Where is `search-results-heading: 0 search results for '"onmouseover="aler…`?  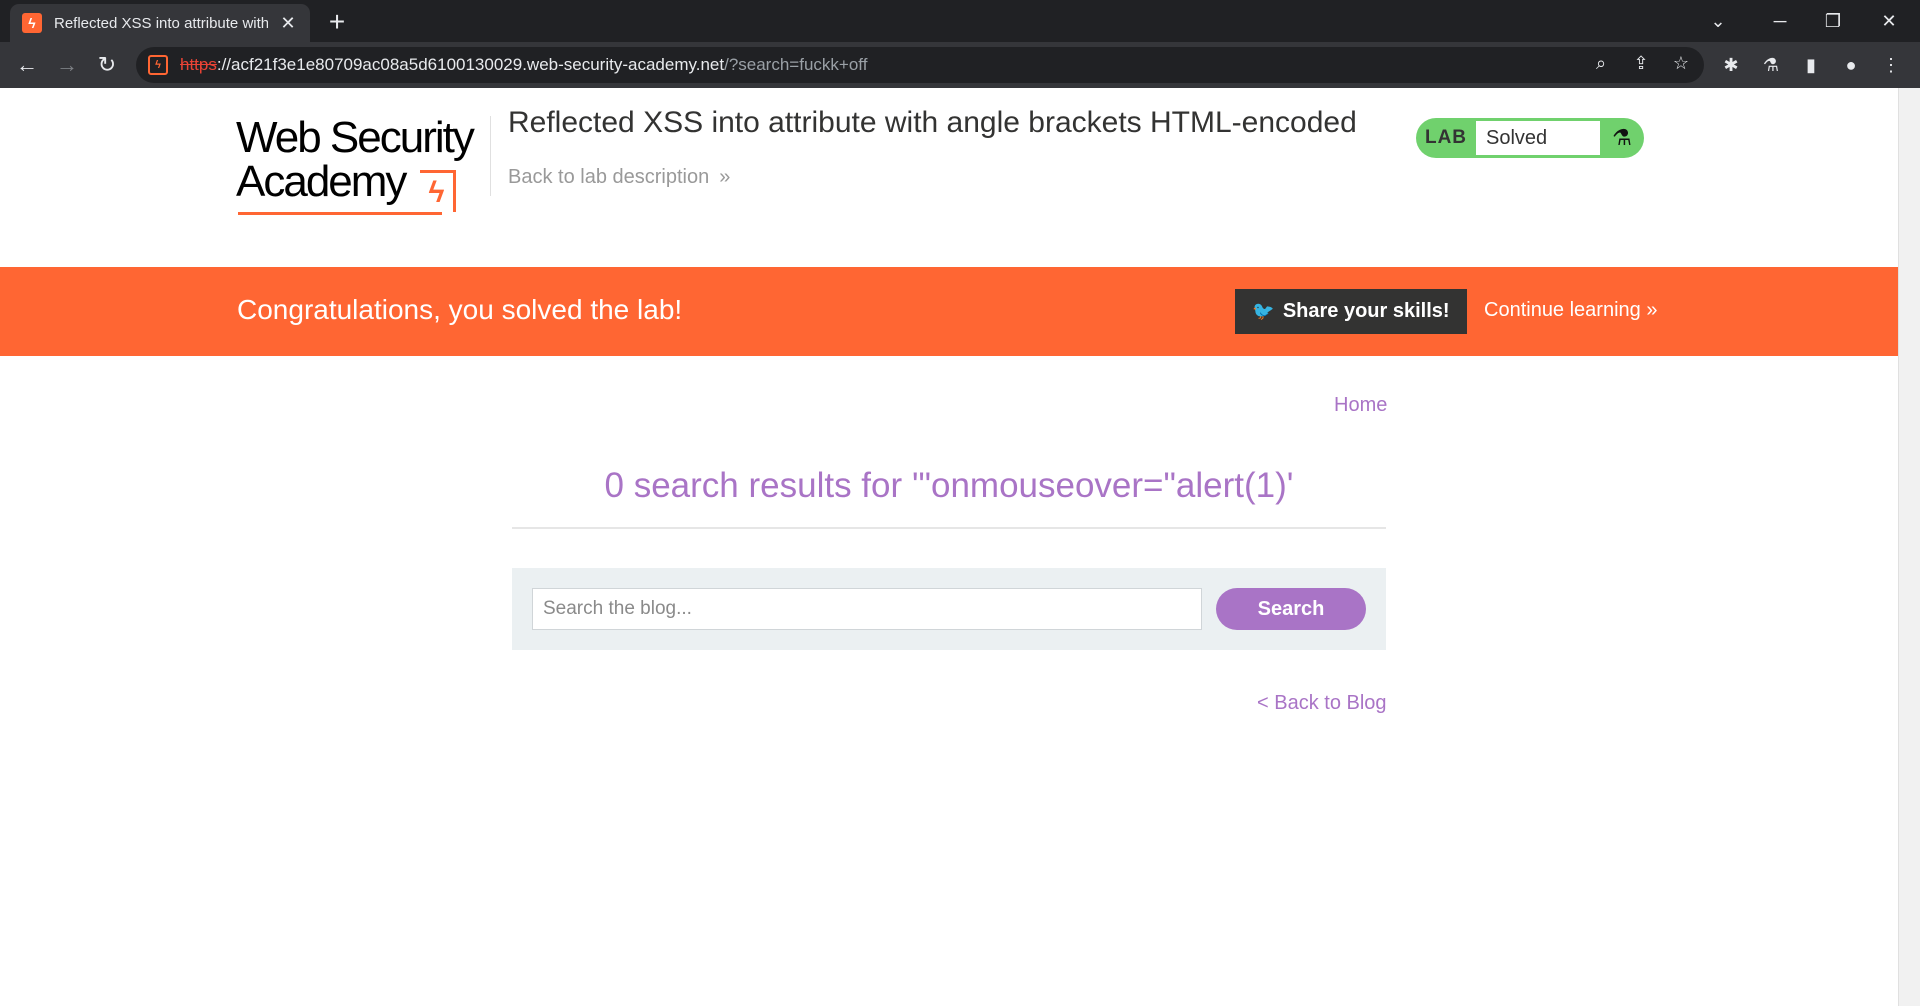 search-results-heading: 0 search results for '"onmouseover="aler… is located at coordinates (949, 485).